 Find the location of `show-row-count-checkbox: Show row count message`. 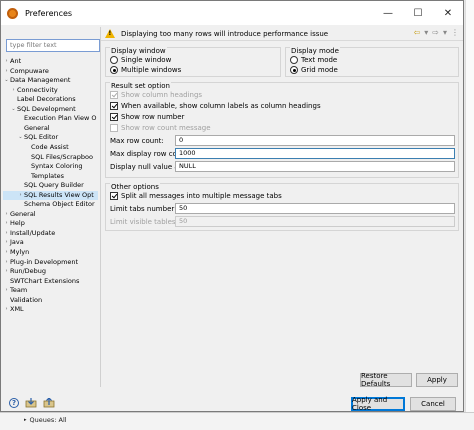

show-row-count-checkbox: Show row count message is located at coordinates (160, 128).